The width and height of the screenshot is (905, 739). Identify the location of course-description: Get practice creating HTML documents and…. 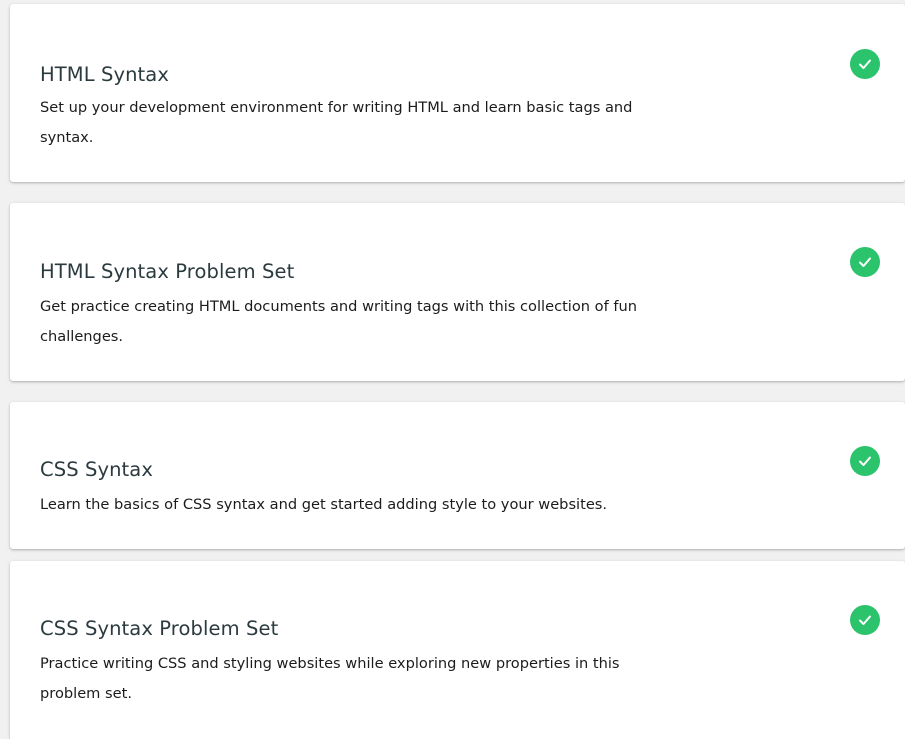
(339, 321).